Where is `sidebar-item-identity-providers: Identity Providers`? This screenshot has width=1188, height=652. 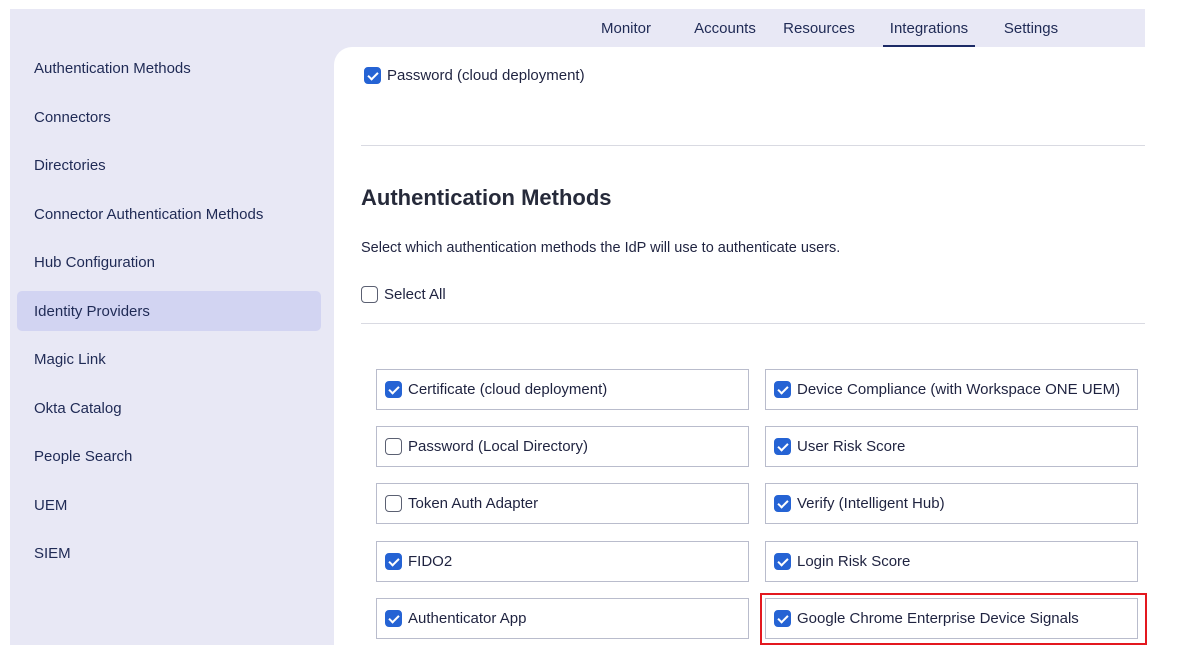 sidebar-item-identity-providers: Identity Providers is located at coordinates (169, 311).